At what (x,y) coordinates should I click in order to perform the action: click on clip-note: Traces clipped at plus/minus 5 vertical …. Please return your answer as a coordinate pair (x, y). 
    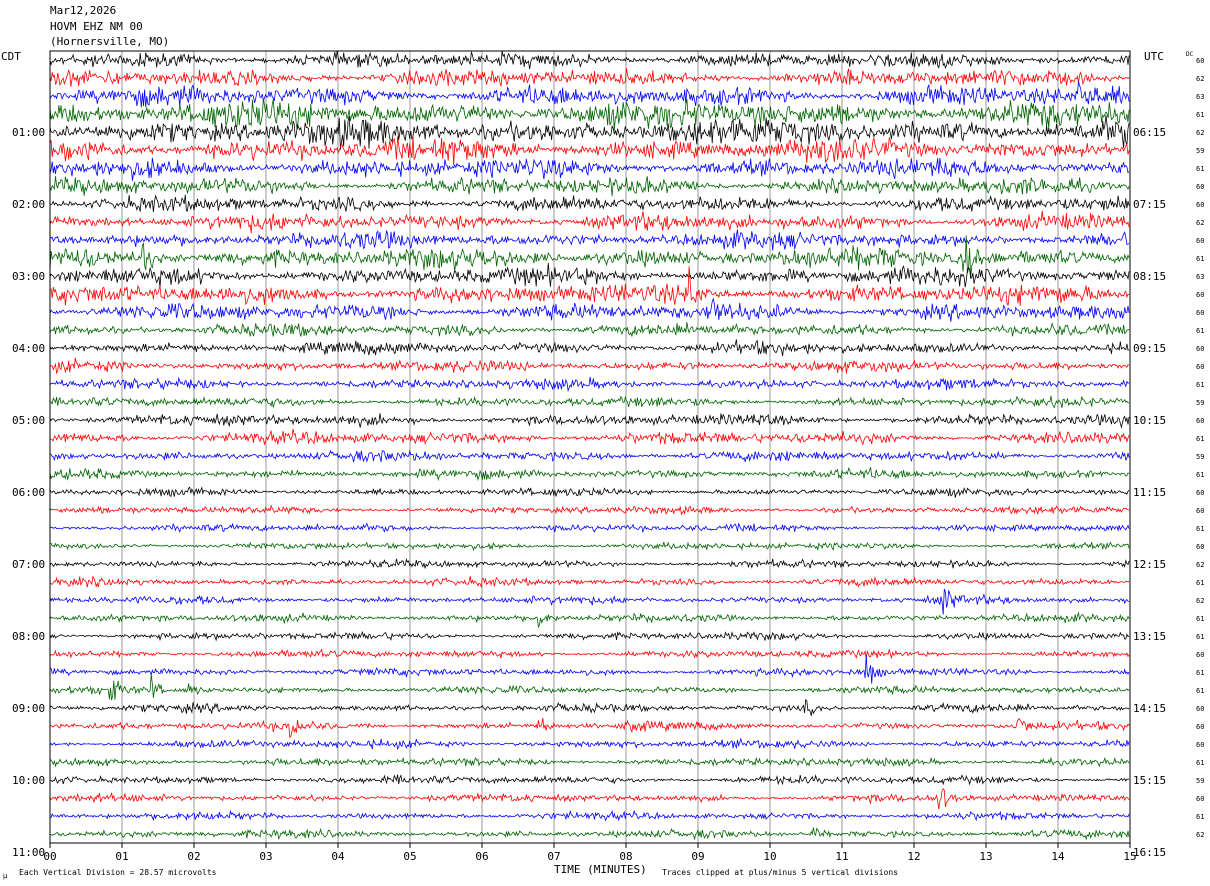
    Looking at the image, I should click on (780, 872).